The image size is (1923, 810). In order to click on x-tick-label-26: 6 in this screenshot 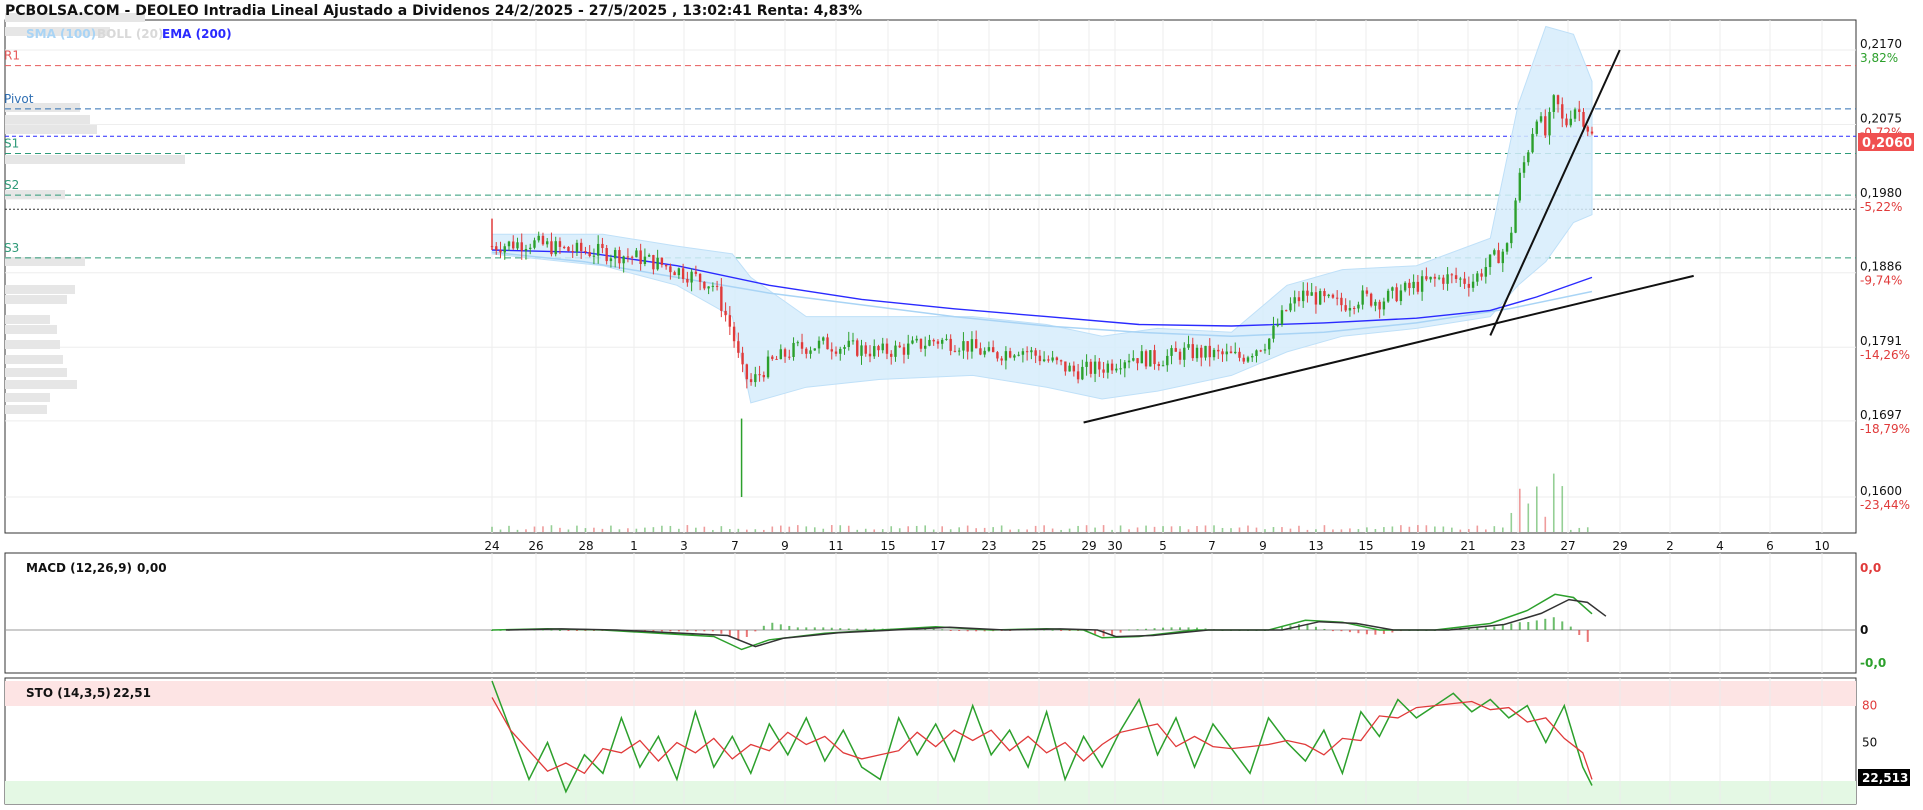, I will do `click(1770, 546)`.